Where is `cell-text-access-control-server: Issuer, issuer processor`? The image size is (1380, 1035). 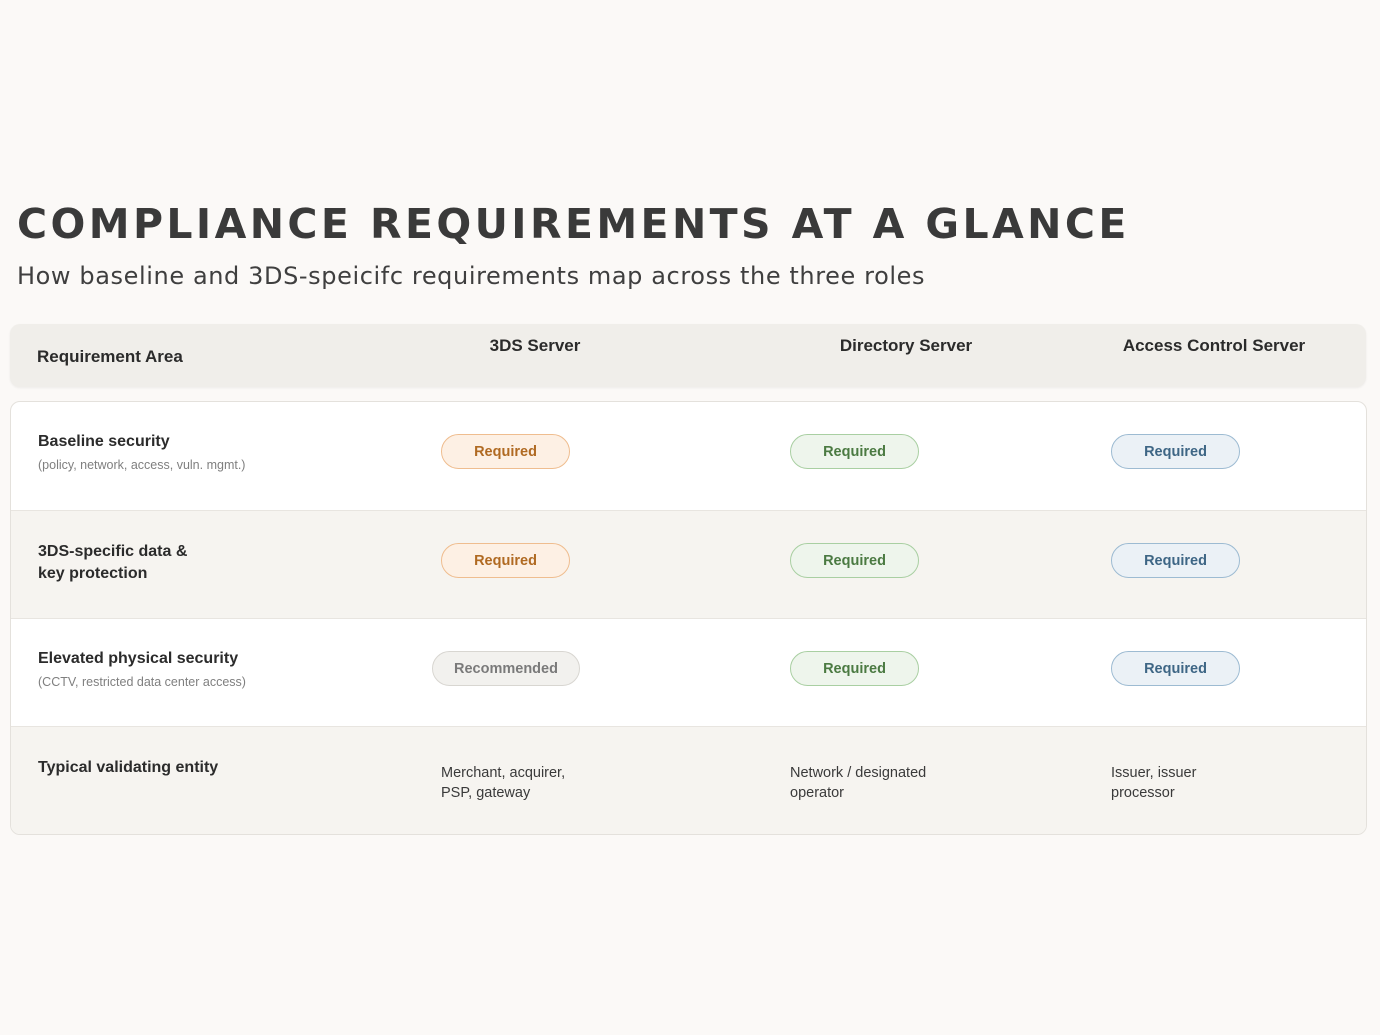 cell-text-access-control-server: Issuer, issuer processor is located at coordinates (1154, 783).